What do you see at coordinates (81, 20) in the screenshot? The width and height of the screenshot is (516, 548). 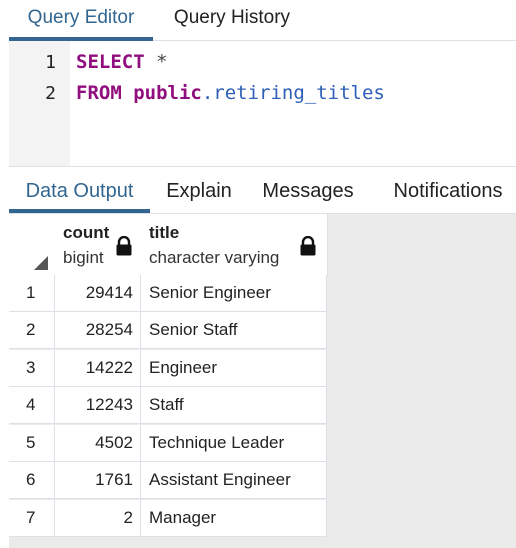 I see `tab-query-editor: Query Editor` at bounding box center [81, 20].